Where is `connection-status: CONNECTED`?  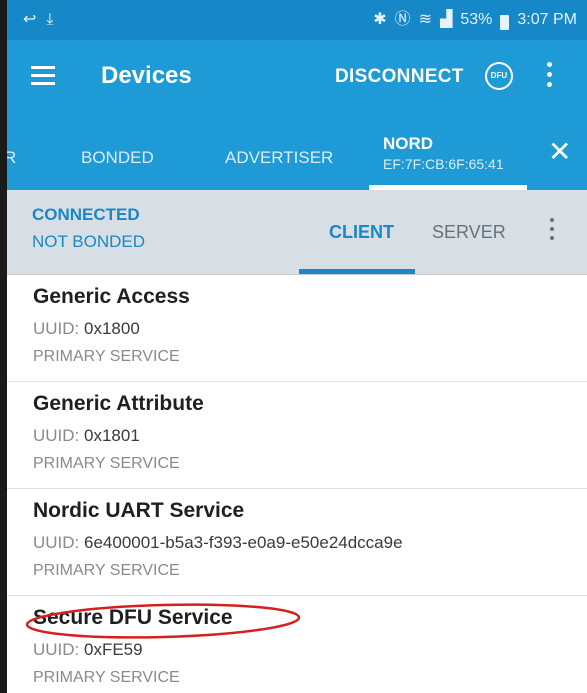
connection-status: CONNECTED is located at coordinates (86, 214).